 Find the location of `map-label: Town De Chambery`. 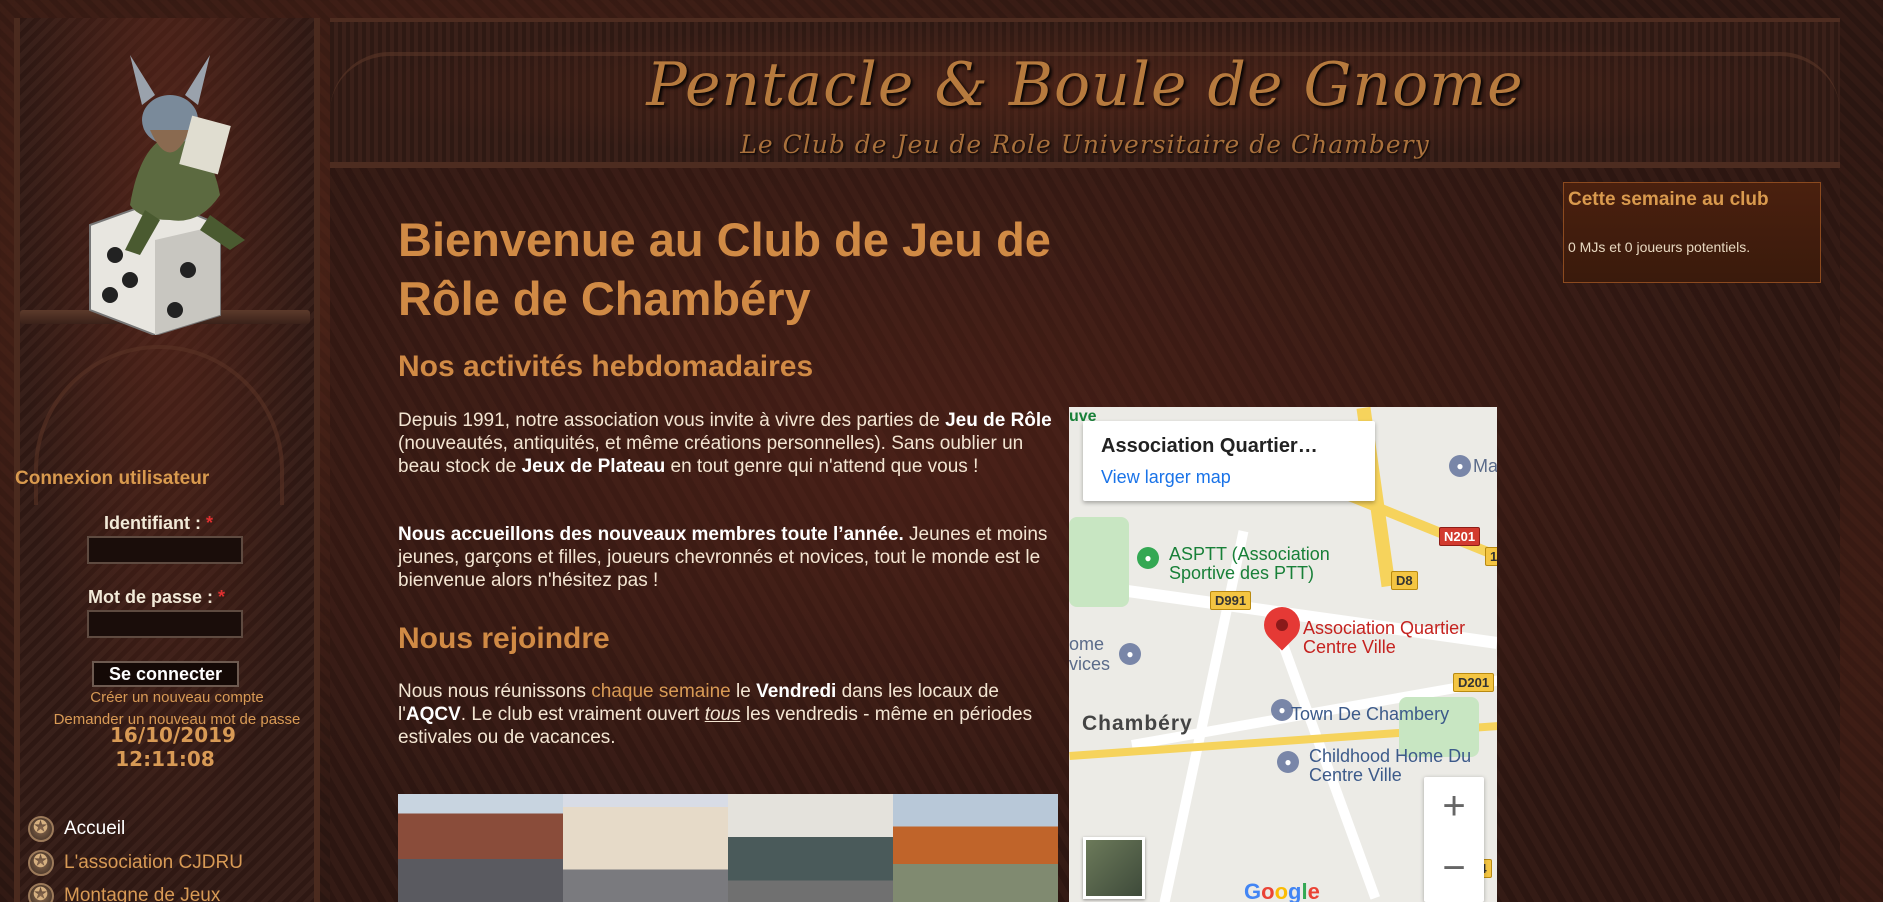

map-label: Town De Chambery is located at coordinates (1370, 714).